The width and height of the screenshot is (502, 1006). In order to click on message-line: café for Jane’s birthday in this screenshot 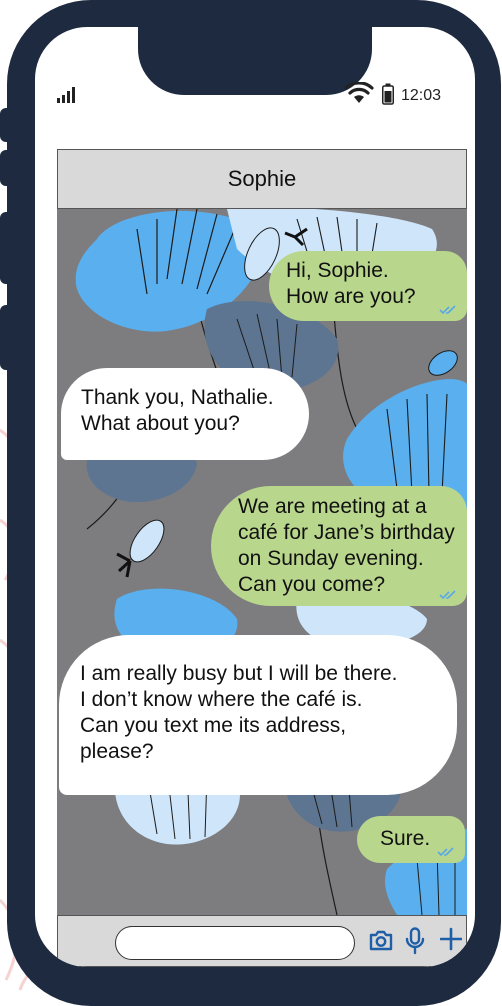, I will do `click(346, 532)`.